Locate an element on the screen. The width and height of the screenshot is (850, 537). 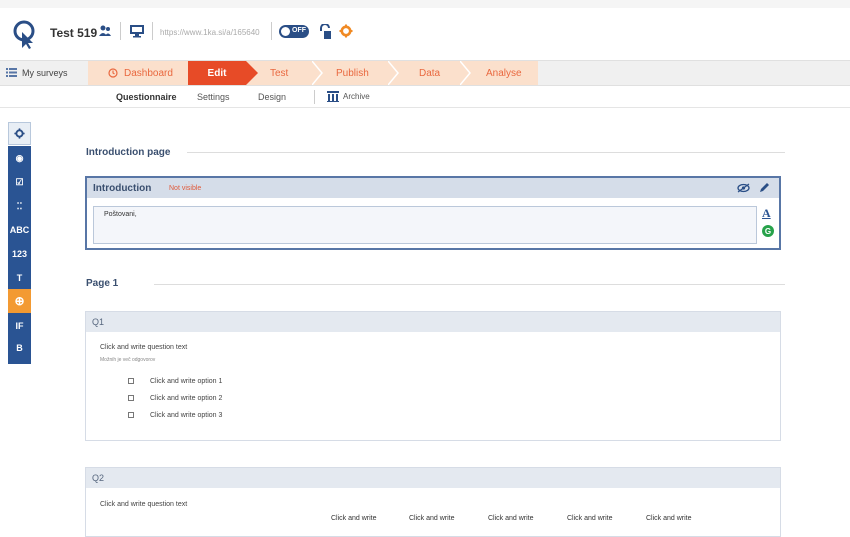
step-label: Publish is located at coordinates (352, 73).